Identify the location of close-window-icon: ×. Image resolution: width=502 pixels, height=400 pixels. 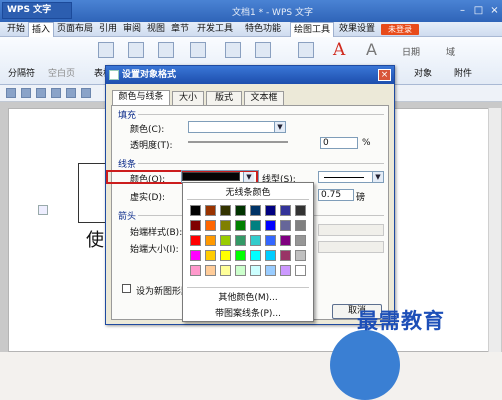
(494, 10).